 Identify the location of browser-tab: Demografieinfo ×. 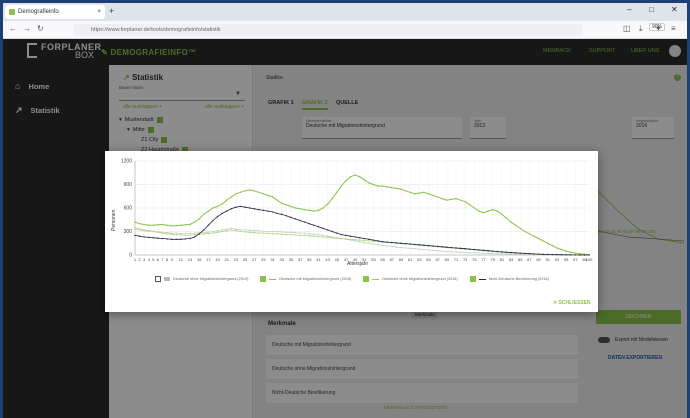
(55, 12).